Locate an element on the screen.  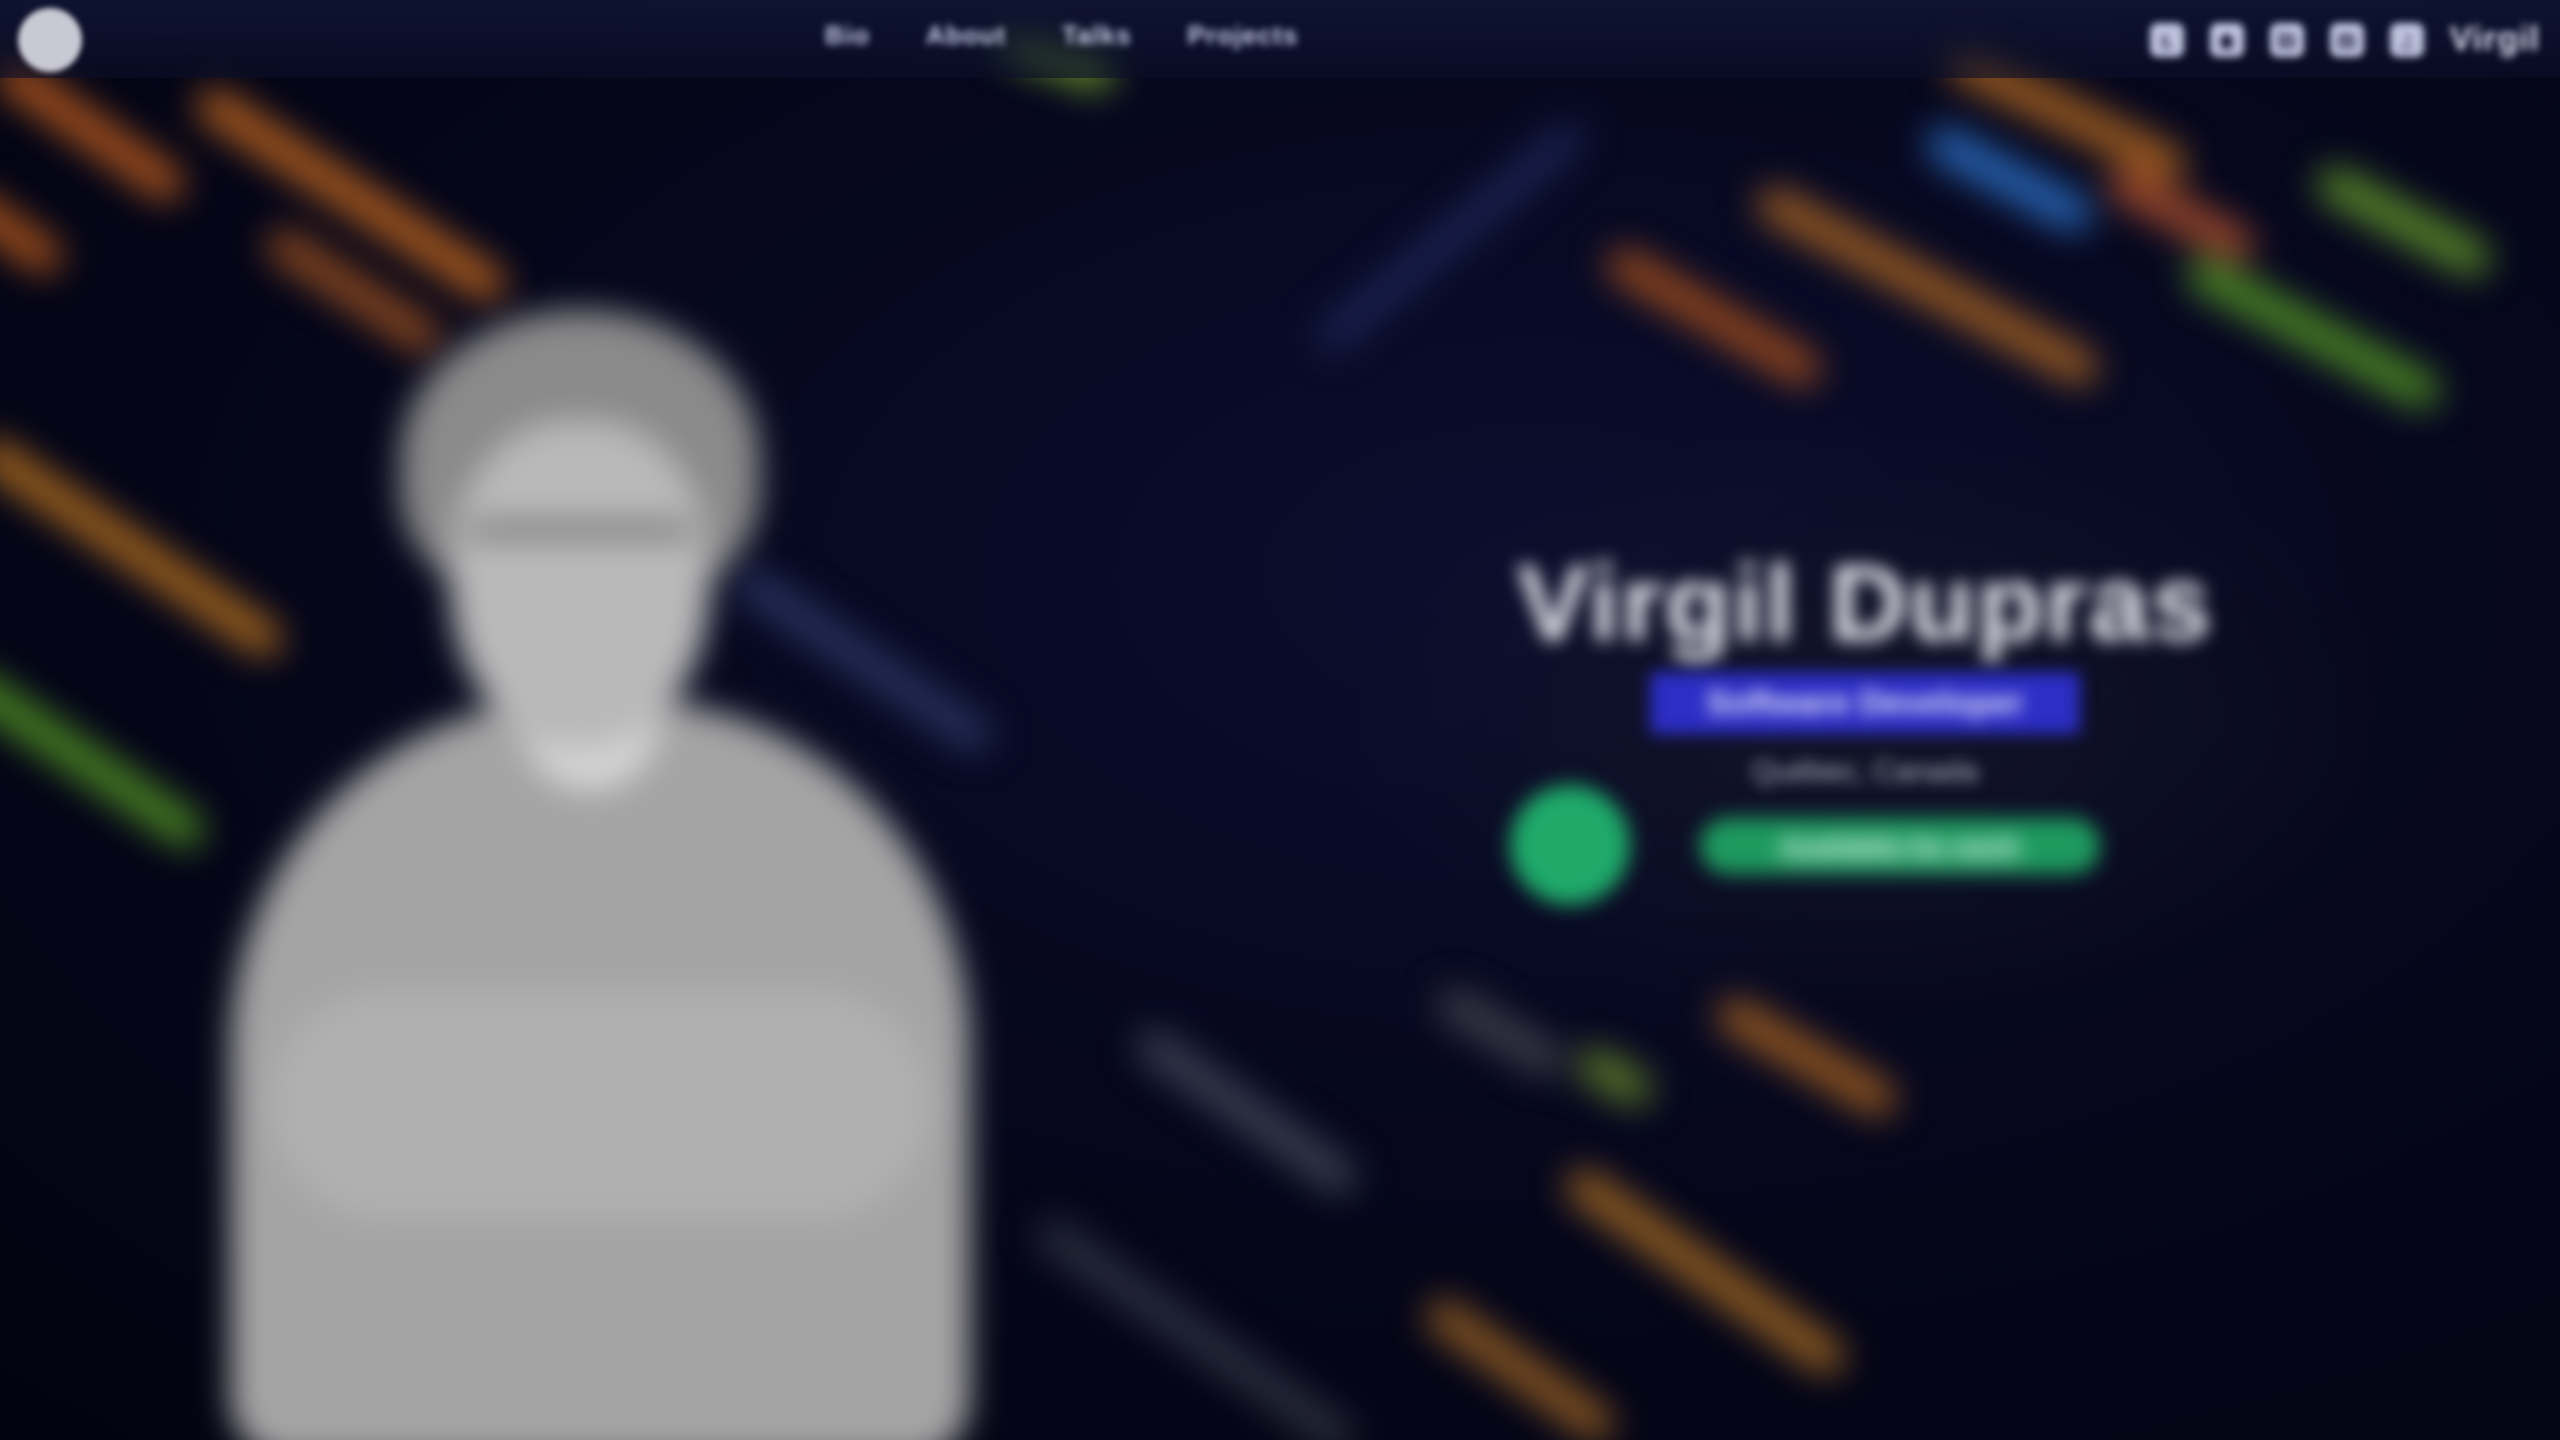
rss-icon: ◔ is located at coordinates (2406, 39).